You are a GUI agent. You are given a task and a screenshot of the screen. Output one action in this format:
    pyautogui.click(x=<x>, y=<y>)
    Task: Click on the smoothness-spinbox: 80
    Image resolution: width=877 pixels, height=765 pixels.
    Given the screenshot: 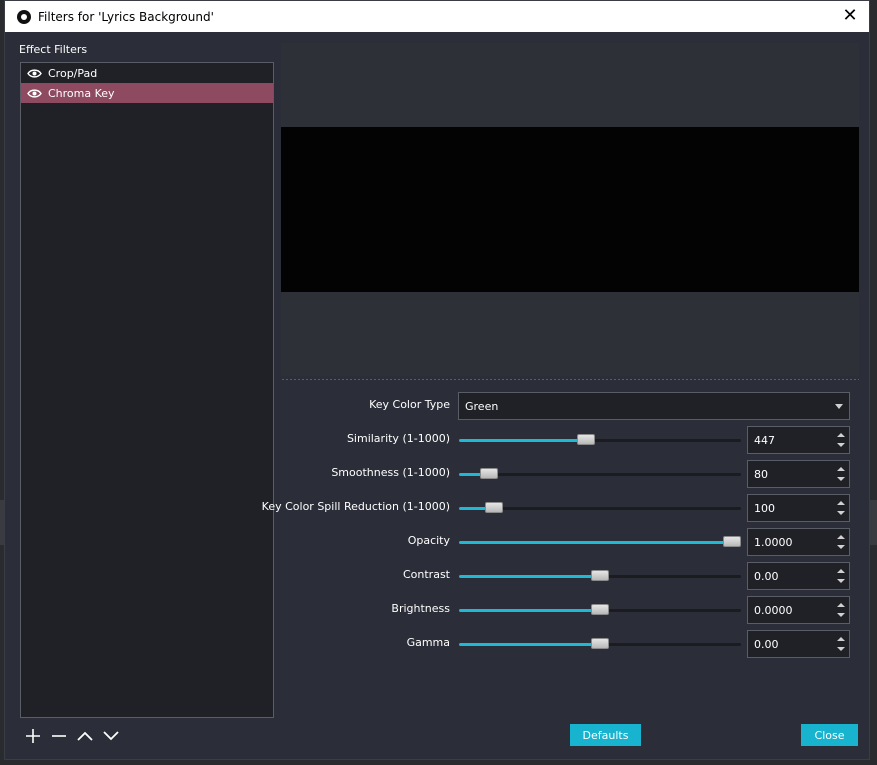 What is the action you would take?
    pyautogui.click(x=798, y=474)
    